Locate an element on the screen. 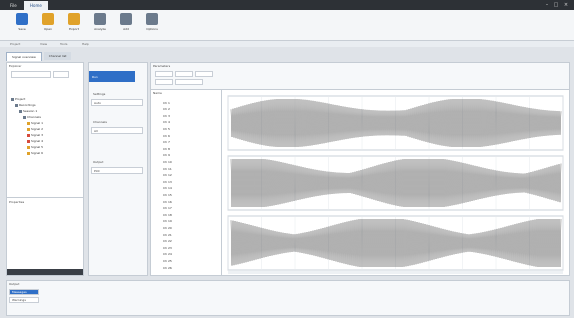 This screenshot has width=574, height=318. tree-node: Channels is located at coordinates (32, 117).